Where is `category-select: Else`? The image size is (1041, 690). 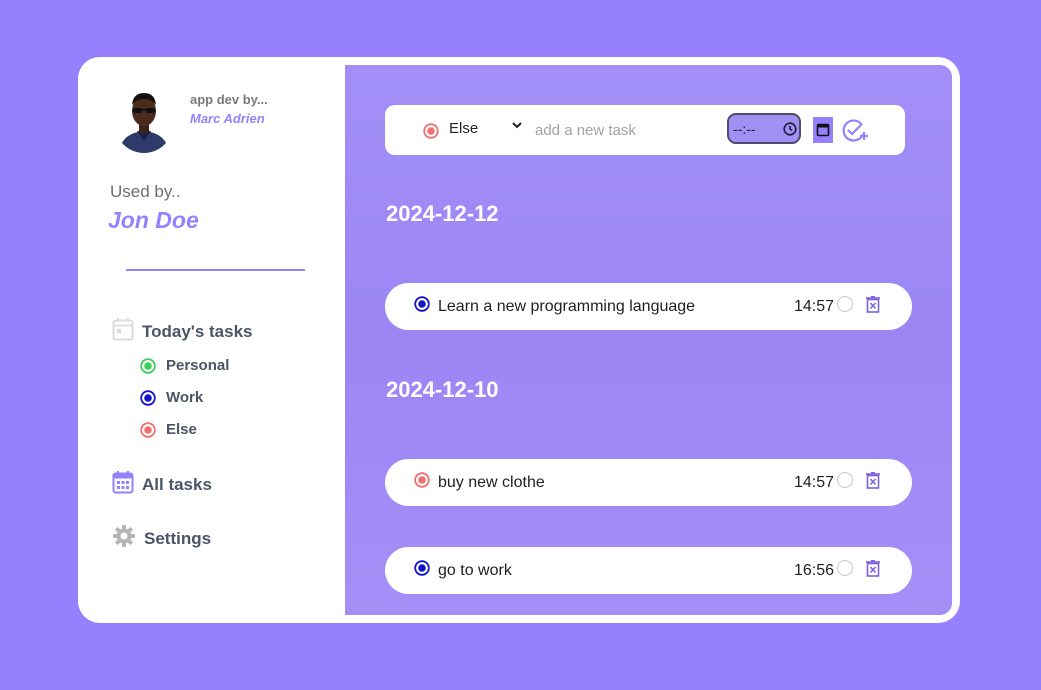 category-select: Else is located at coordinates (463, 128).